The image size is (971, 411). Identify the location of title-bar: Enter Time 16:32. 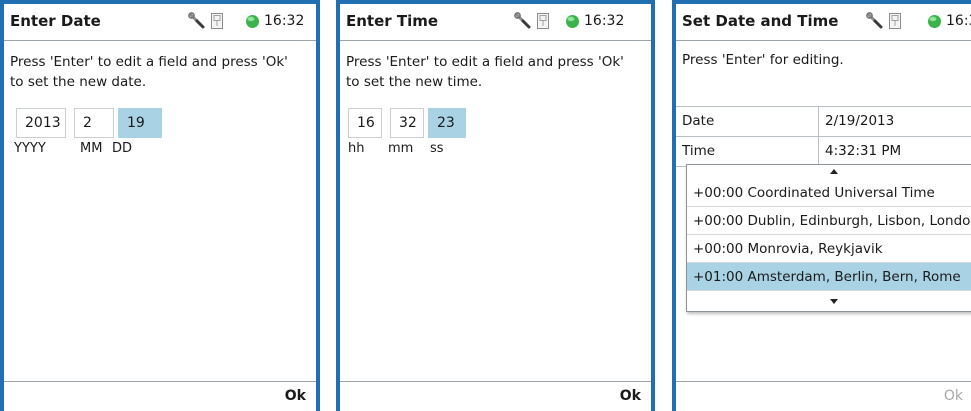
(495, 22).